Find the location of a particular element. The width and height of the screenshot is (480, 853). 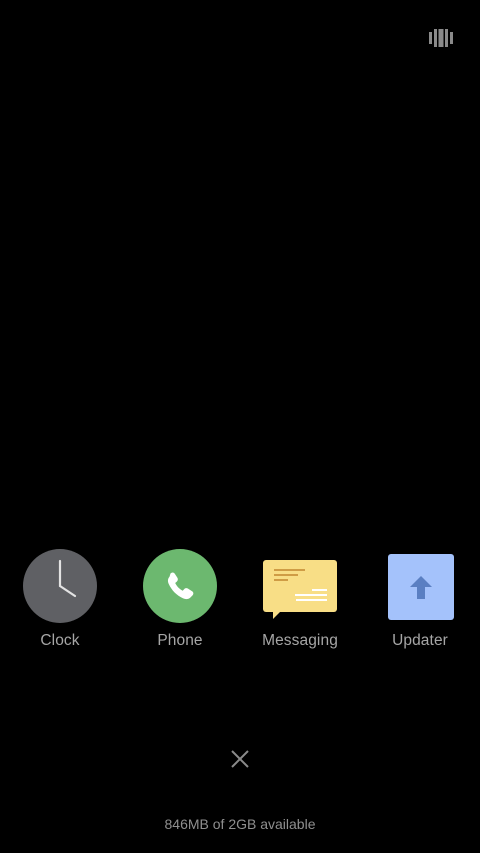

close-icon is located at coordinates (240, 759).